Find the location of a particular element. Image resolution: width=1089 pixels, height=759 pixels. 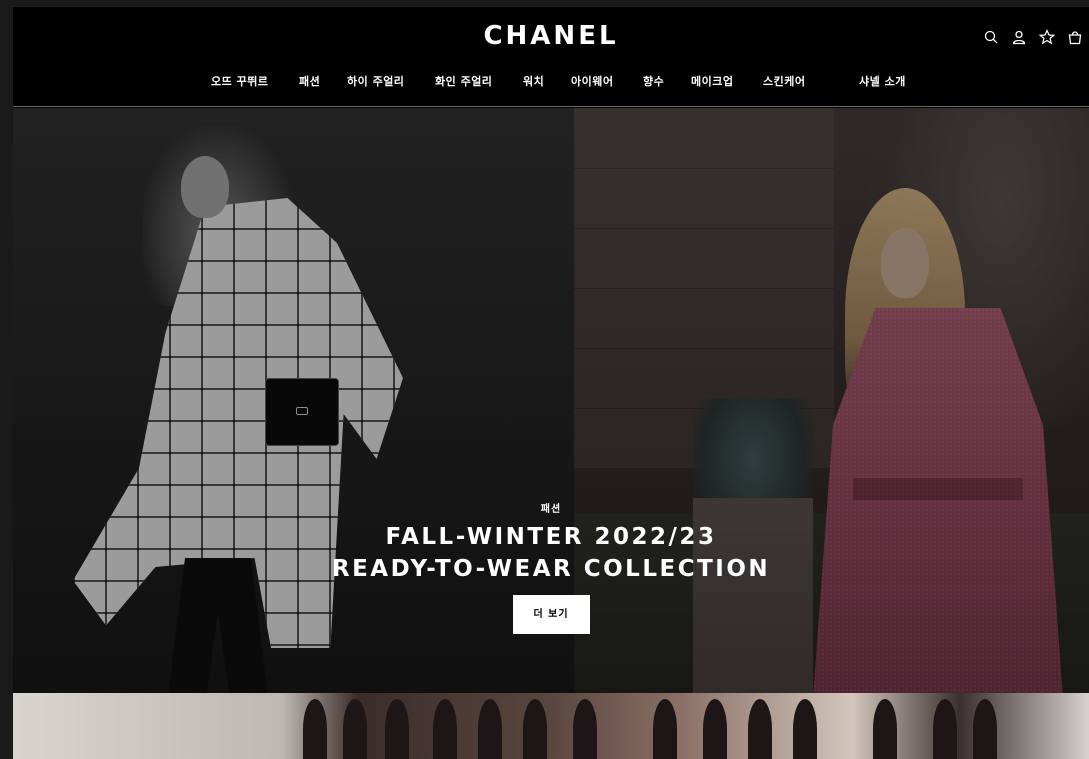

hero-category: 패션 is located at coordinates (551, 509).